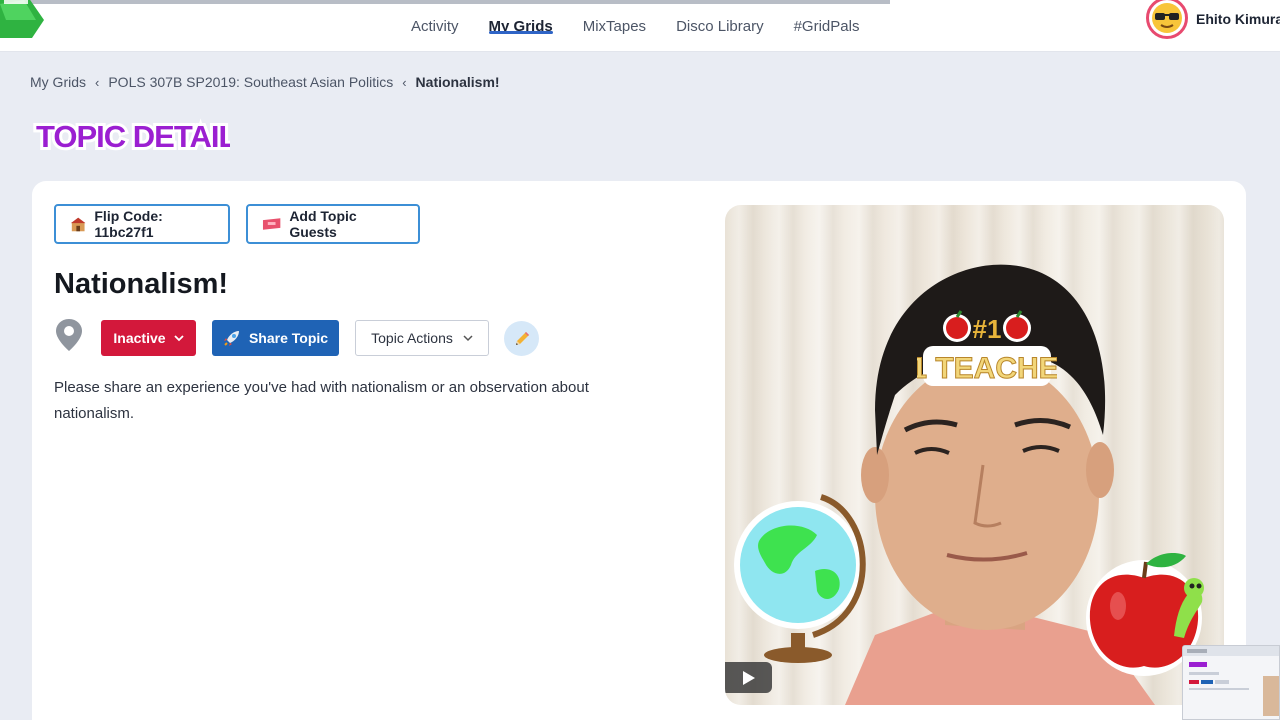 The height and width of the screenshot is (720, 1280). Describe the element at coordinates (521, 26) in the screenshot. I see `nav-my-grids: My Grids` at that location.